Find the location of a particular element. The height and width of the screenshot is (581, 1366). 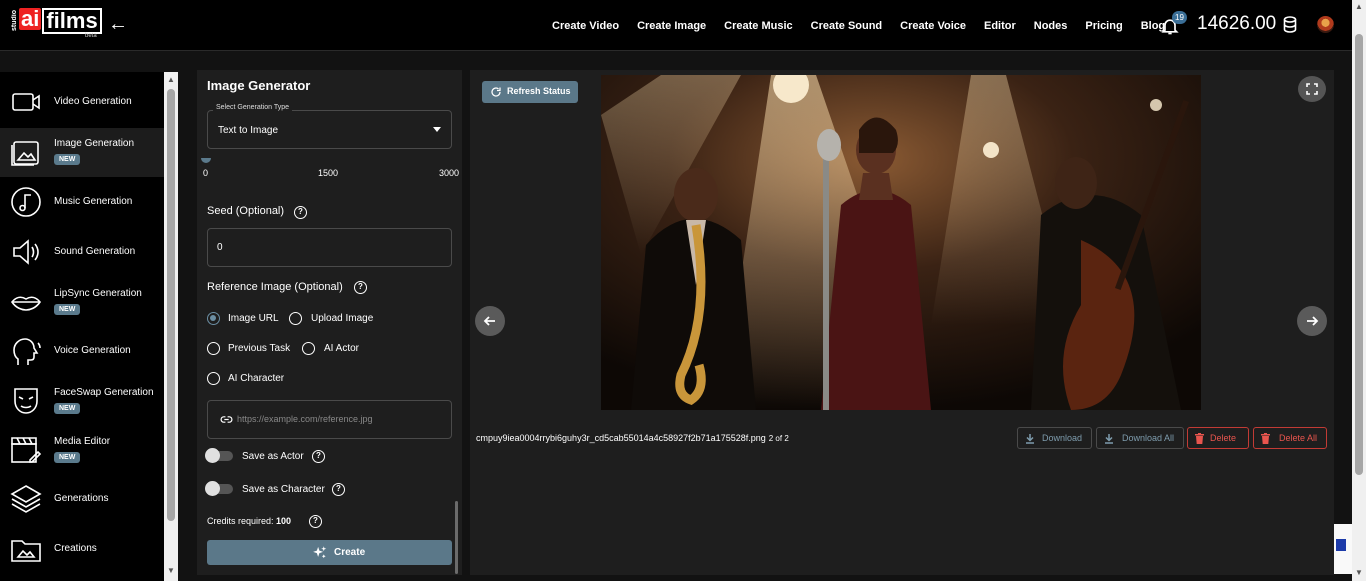

credits-required: Credits required: 100 is located at coordinates (249, 521).